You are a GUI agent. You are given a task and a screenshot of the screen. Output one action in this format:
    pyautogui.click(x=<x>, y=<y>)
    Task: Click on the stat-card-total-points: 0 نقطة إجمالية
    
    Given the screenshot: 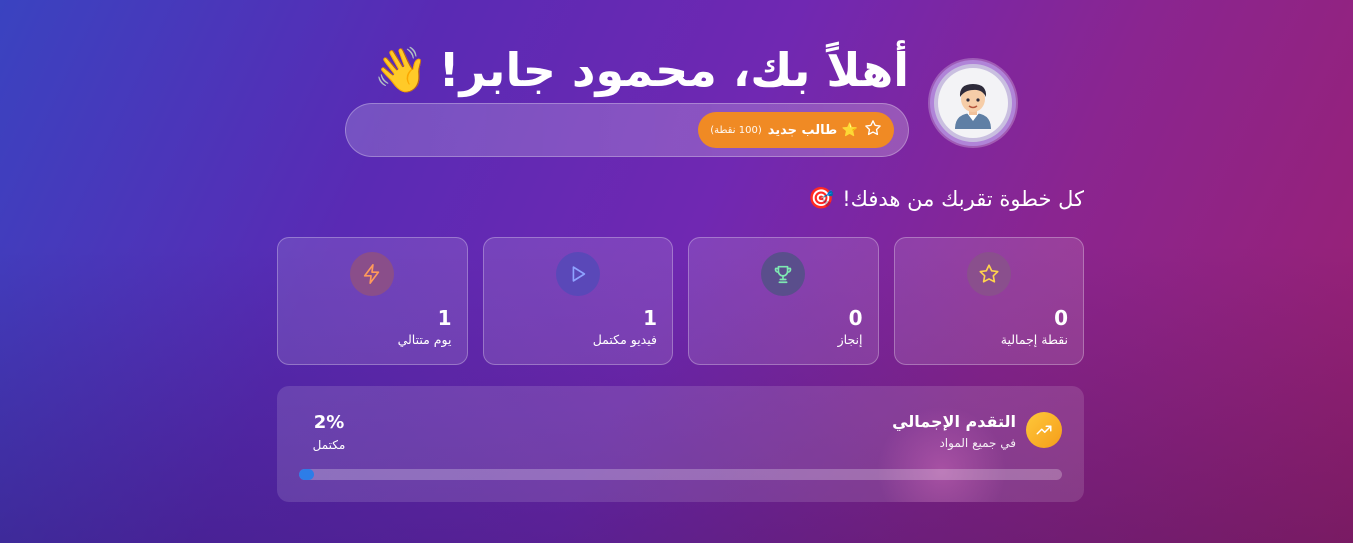 What is the action you would take?
    pyautogui.click(x=988, y=301)
    